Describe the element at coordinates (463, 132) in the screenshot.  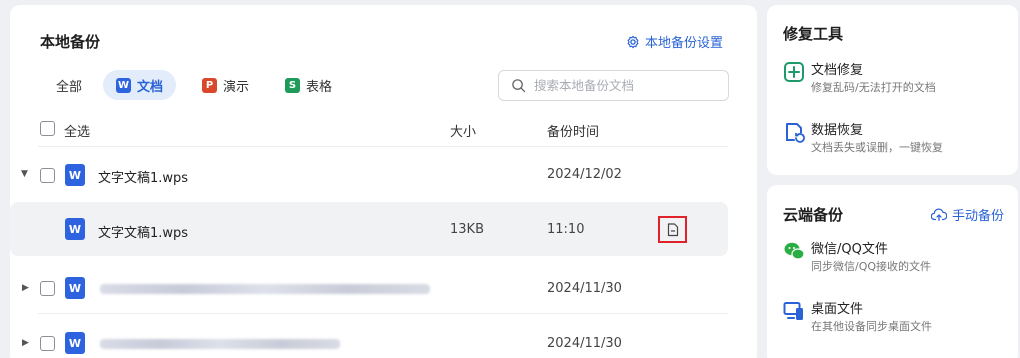
I see `size-column-header: 大小` at that location.